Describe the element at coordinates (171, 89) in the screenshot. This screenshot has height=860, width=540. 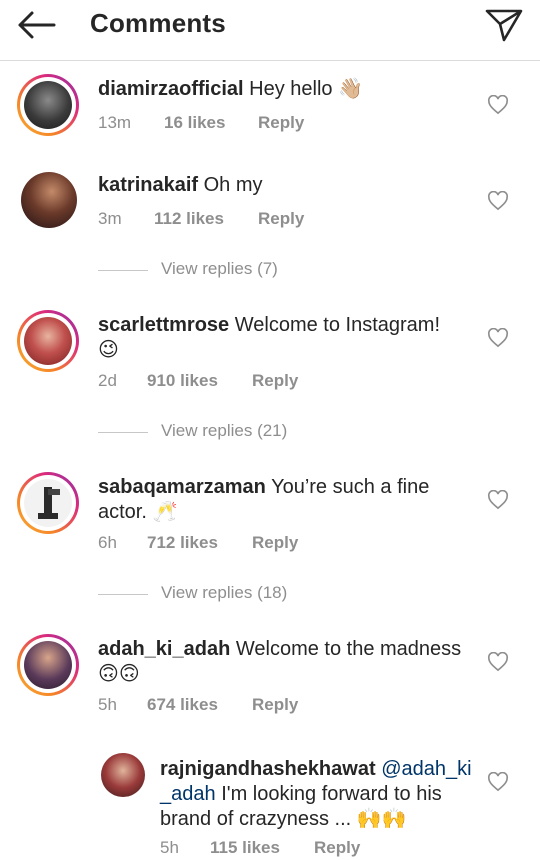
I see `comment-username: diamirzaofficial` at that location.